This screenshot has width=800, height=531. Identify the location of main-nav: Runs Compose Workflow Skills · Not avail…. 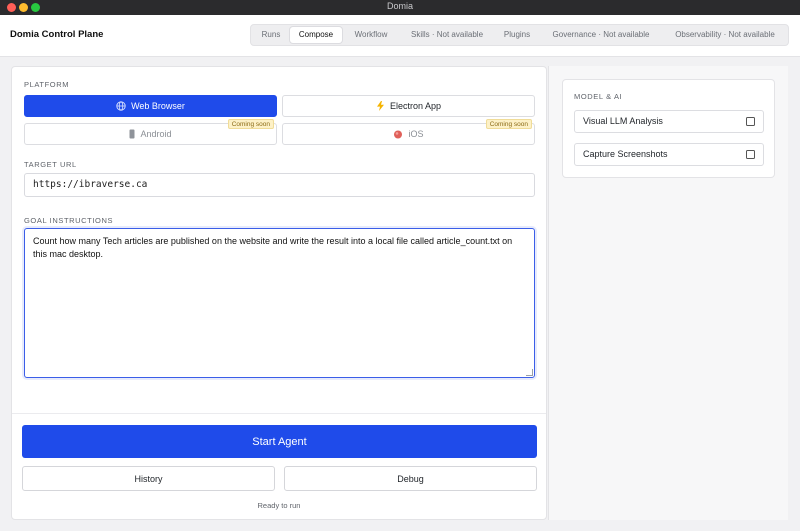
(519, 35).